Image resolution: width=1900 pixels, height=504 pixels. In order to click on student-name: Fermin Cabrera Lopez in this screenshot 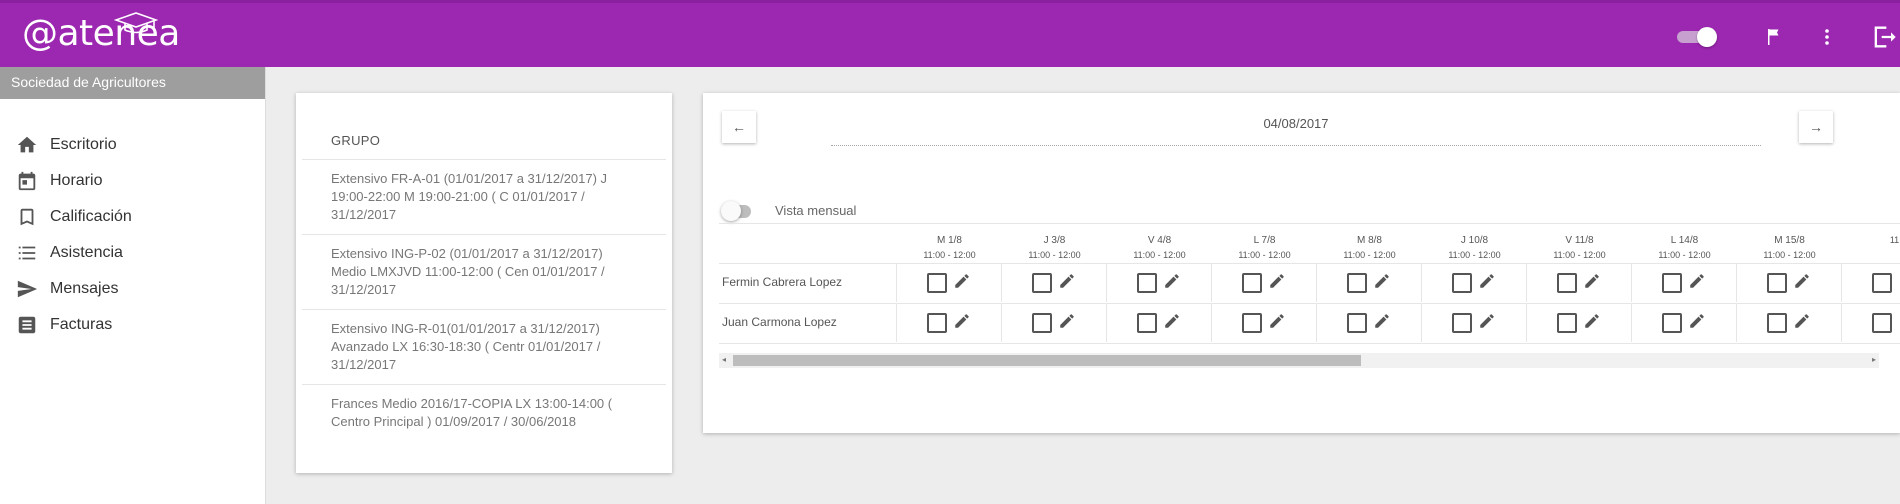, I will do `click(782, 282)`.